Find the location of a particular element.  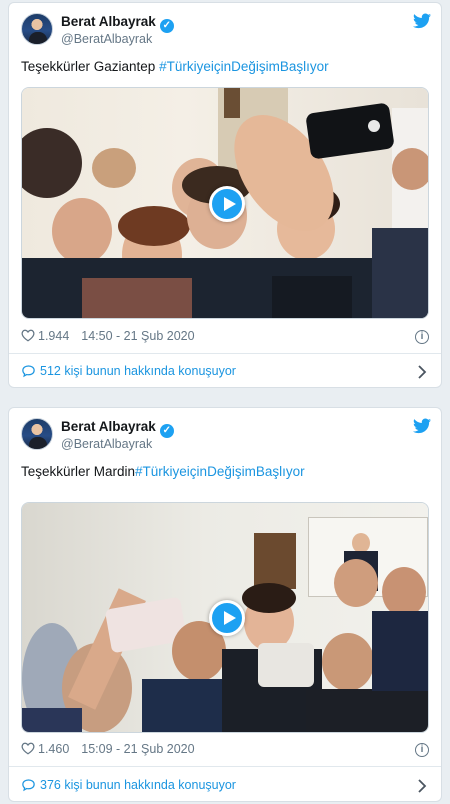

tweet-text-body: Teşekkürler Mardin is located at coordinates (78, 471).